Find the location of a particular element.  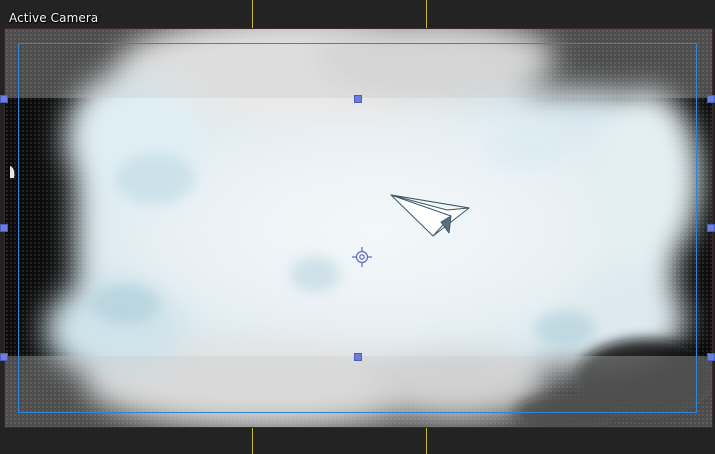

paper-plane-icon is located at coordinates (431, 215).